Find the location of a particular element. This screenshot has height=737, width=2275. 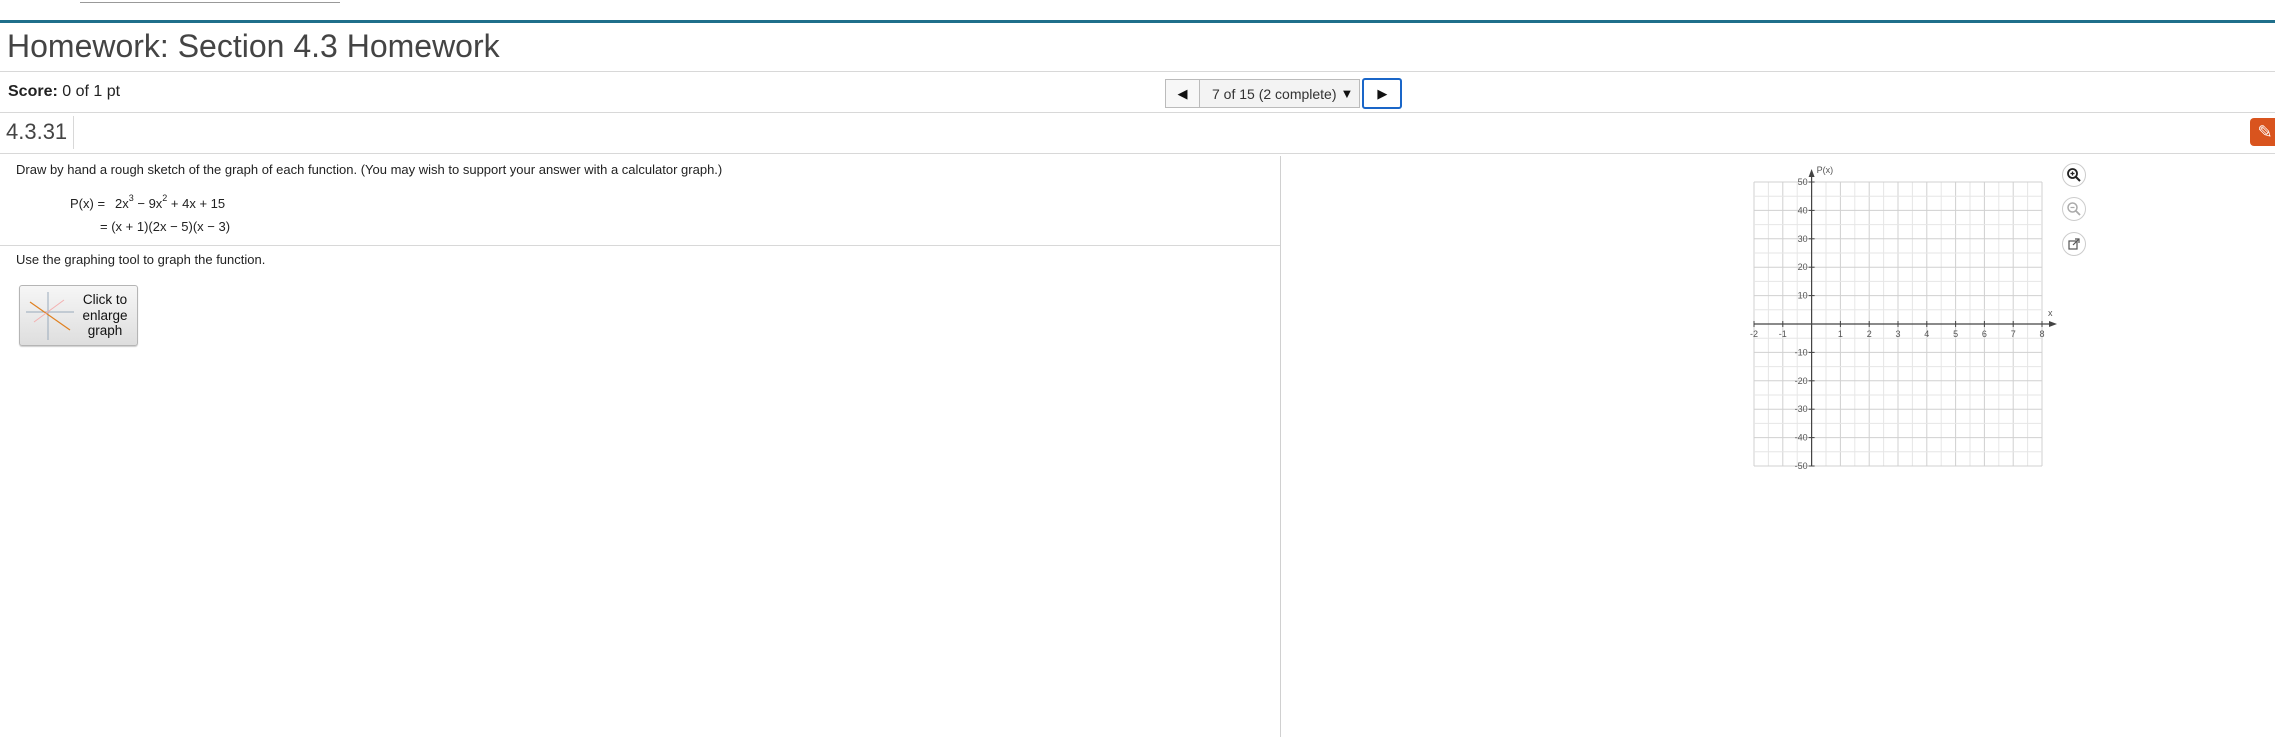

help-tab: ✎ is located at coordinates (2262, 132).